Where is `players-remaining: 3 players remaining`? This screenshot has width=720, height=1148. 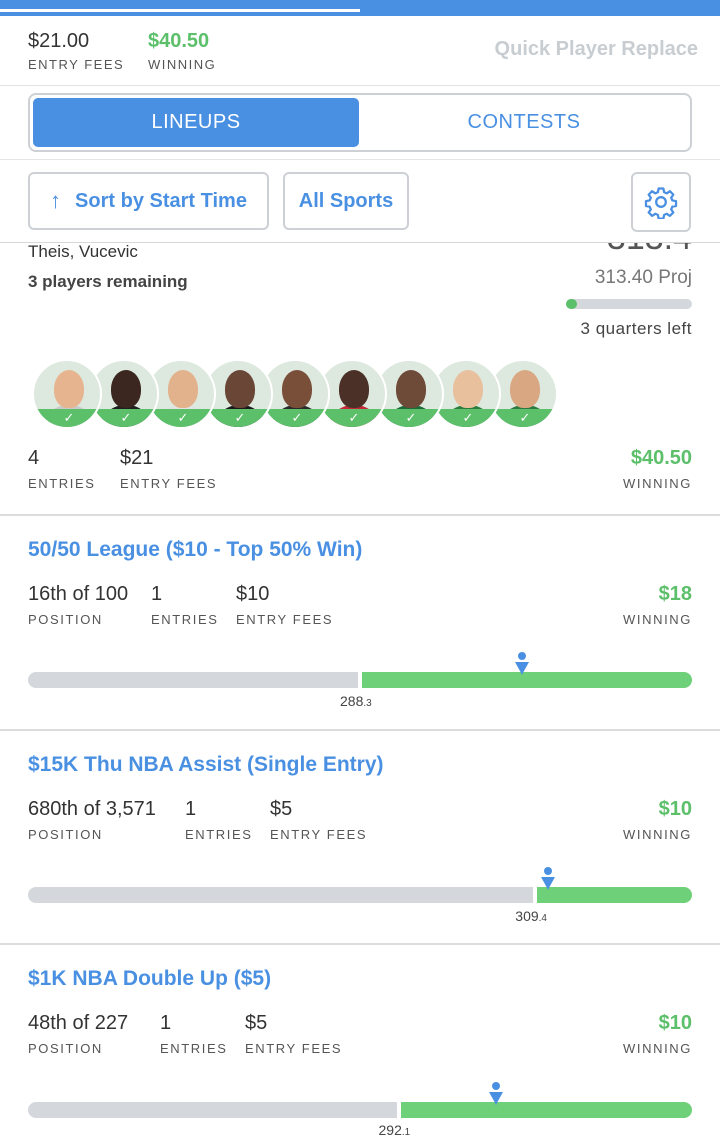 players-remaining: 3 players remaining is located at coordinates (108, 281).